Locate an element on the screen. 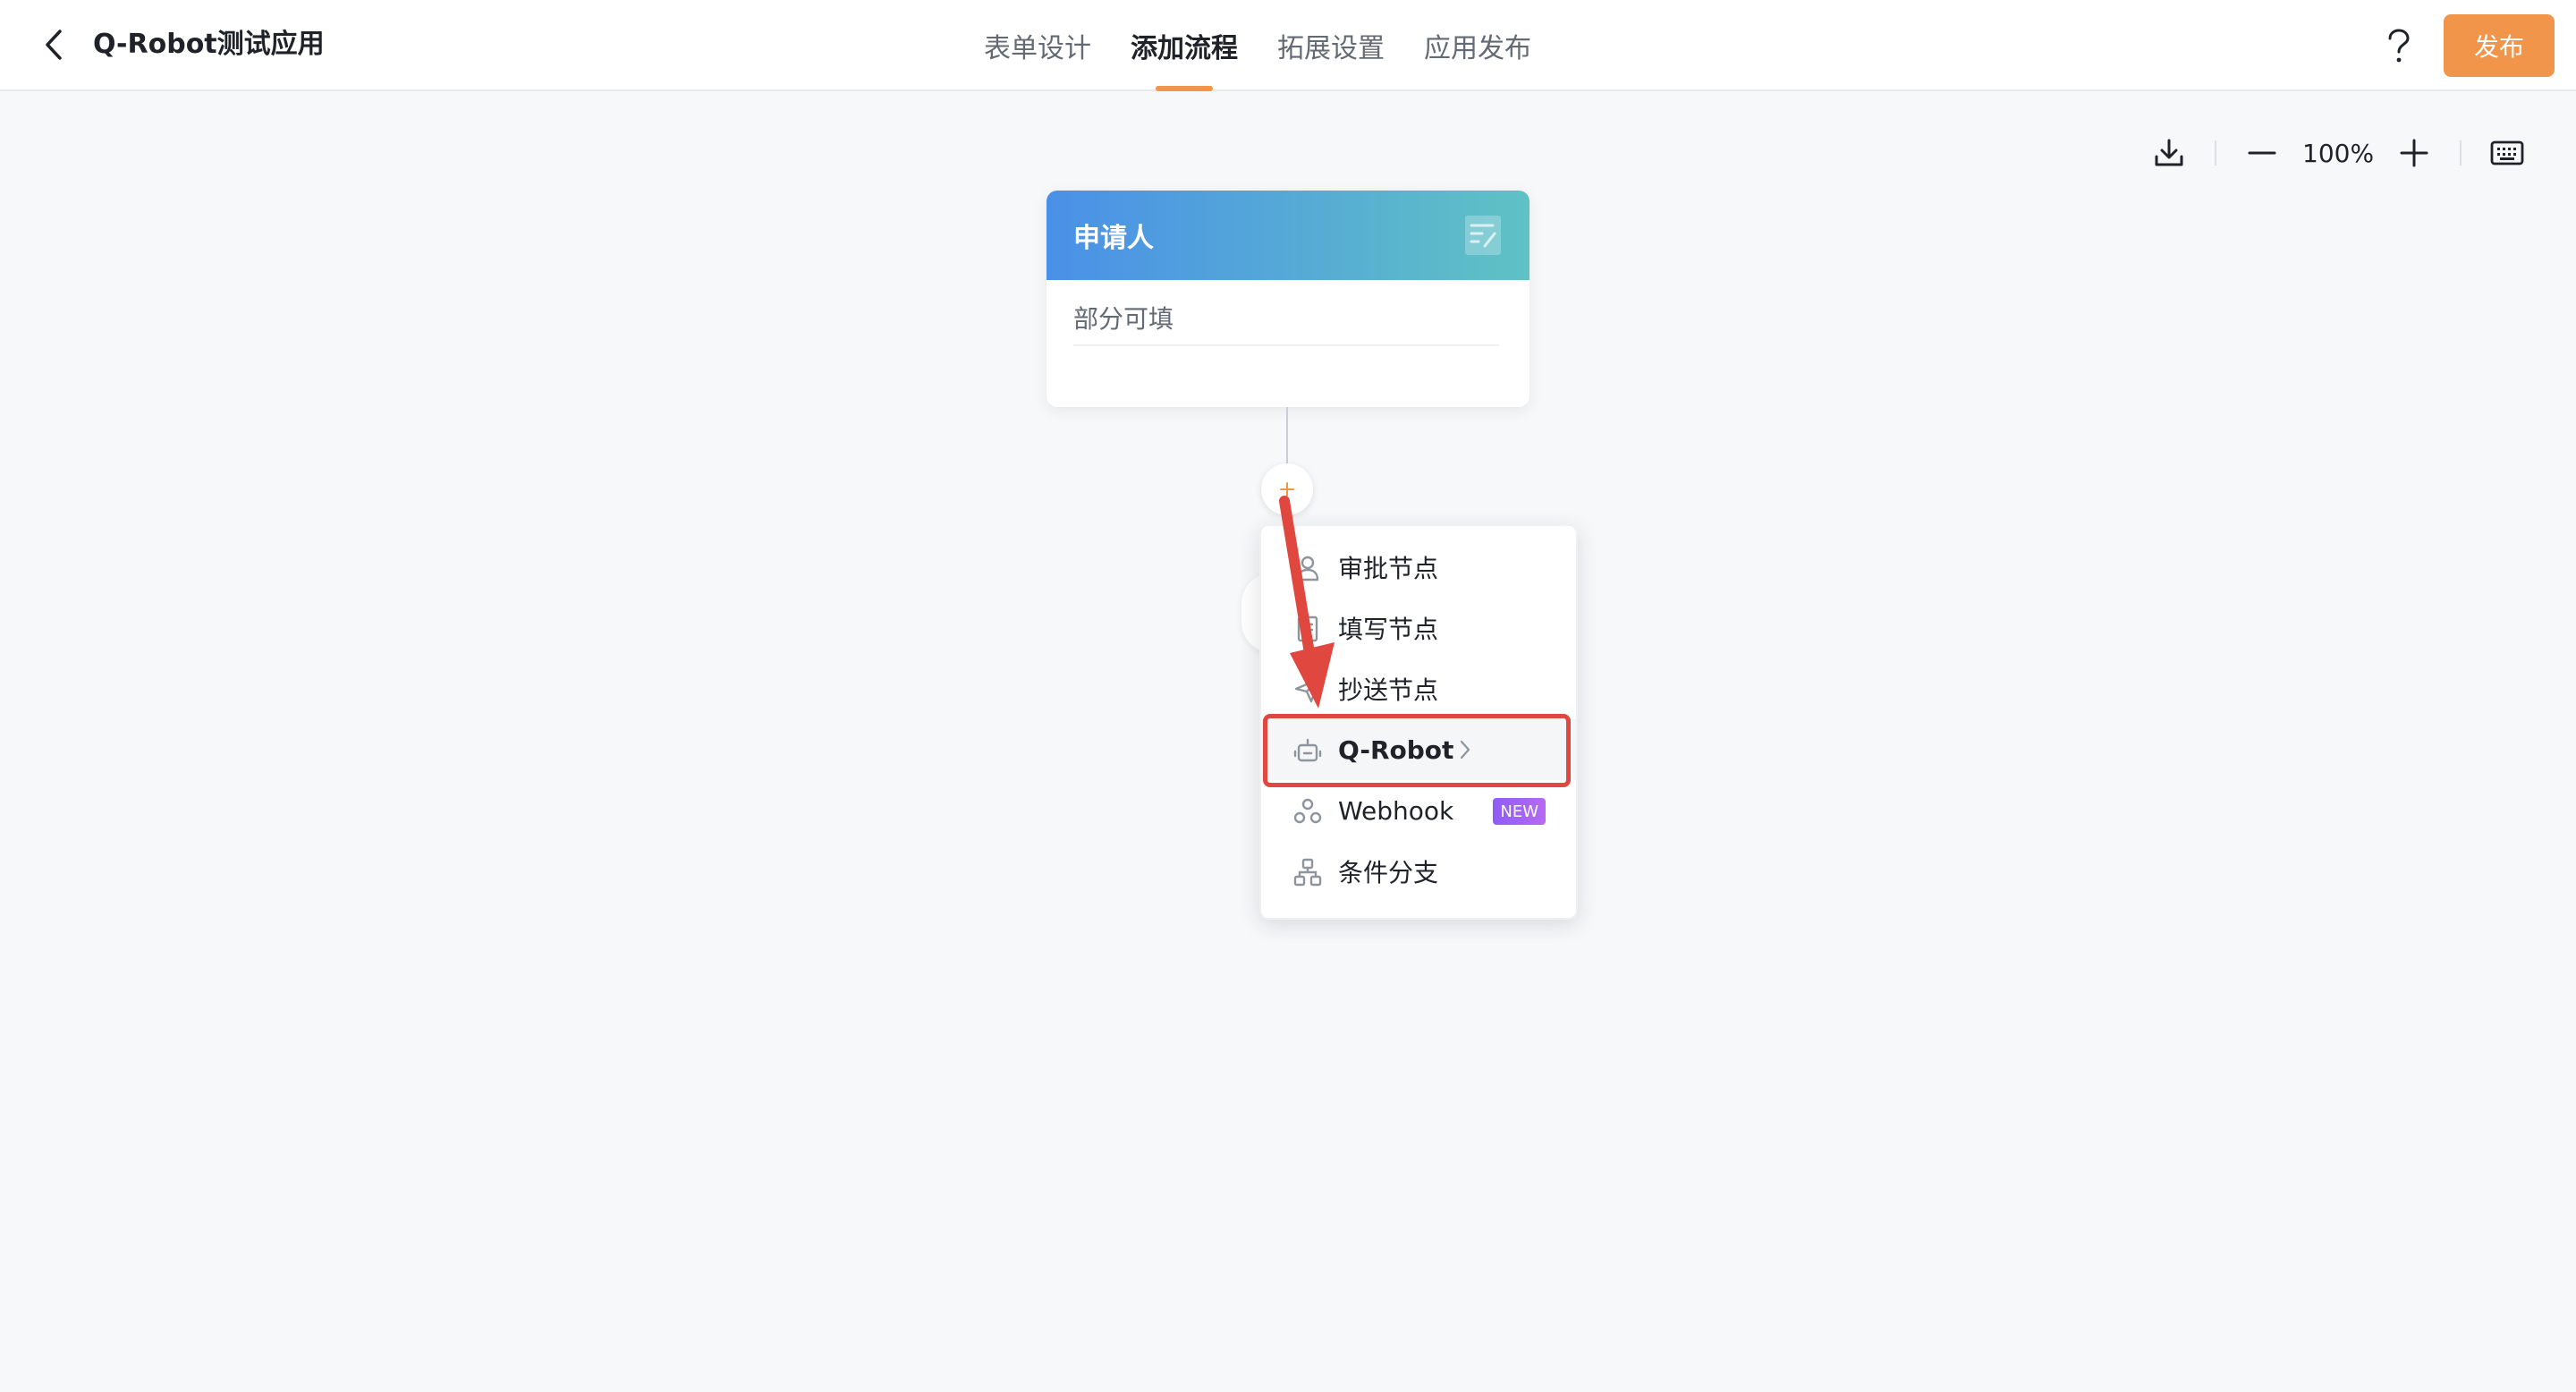 Image resolution: width=2576 pixels, height=1392 pixels. menu-item-cc: 抄送节点 is located at coordinates (1418, 688).